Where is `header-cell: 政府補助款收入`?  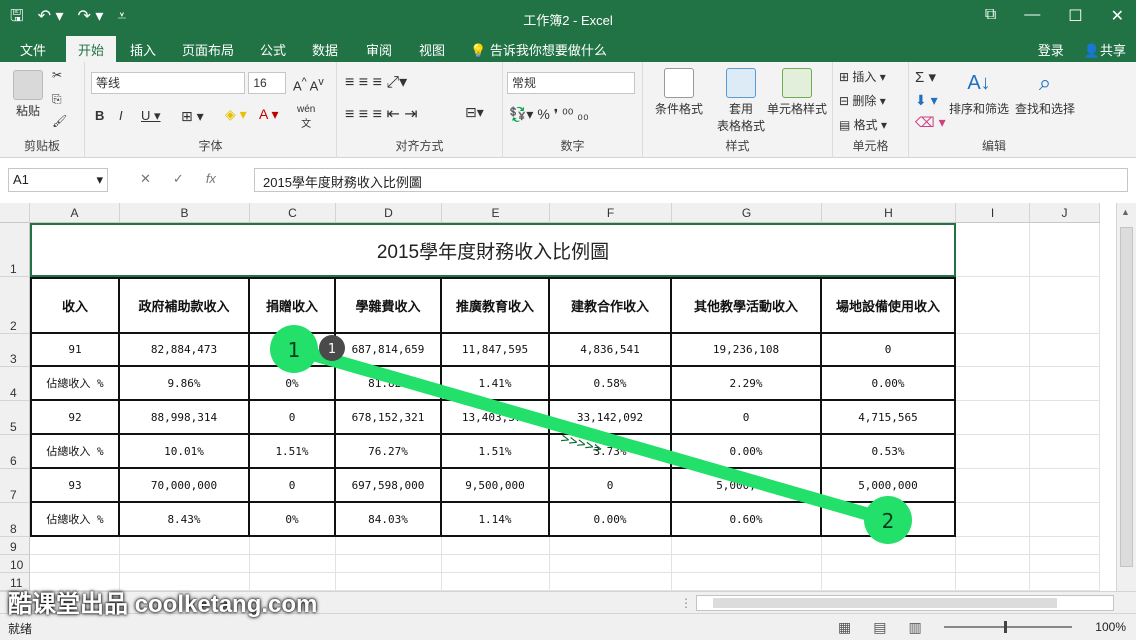
header-cell: 政府補助款收入 is located at coordinates (185, 305).